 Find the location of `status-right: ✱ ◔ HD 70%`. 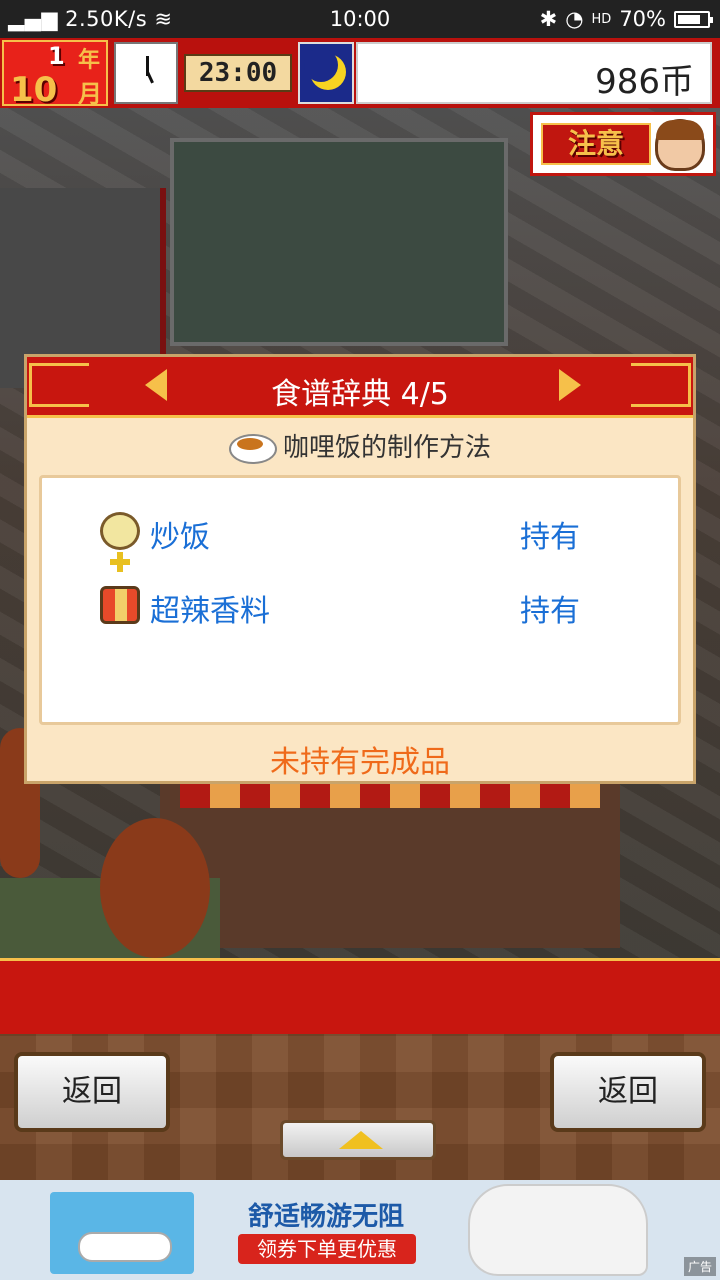

status-right: ✱ ◔ HD 70% is located at coordinates (626, 19).